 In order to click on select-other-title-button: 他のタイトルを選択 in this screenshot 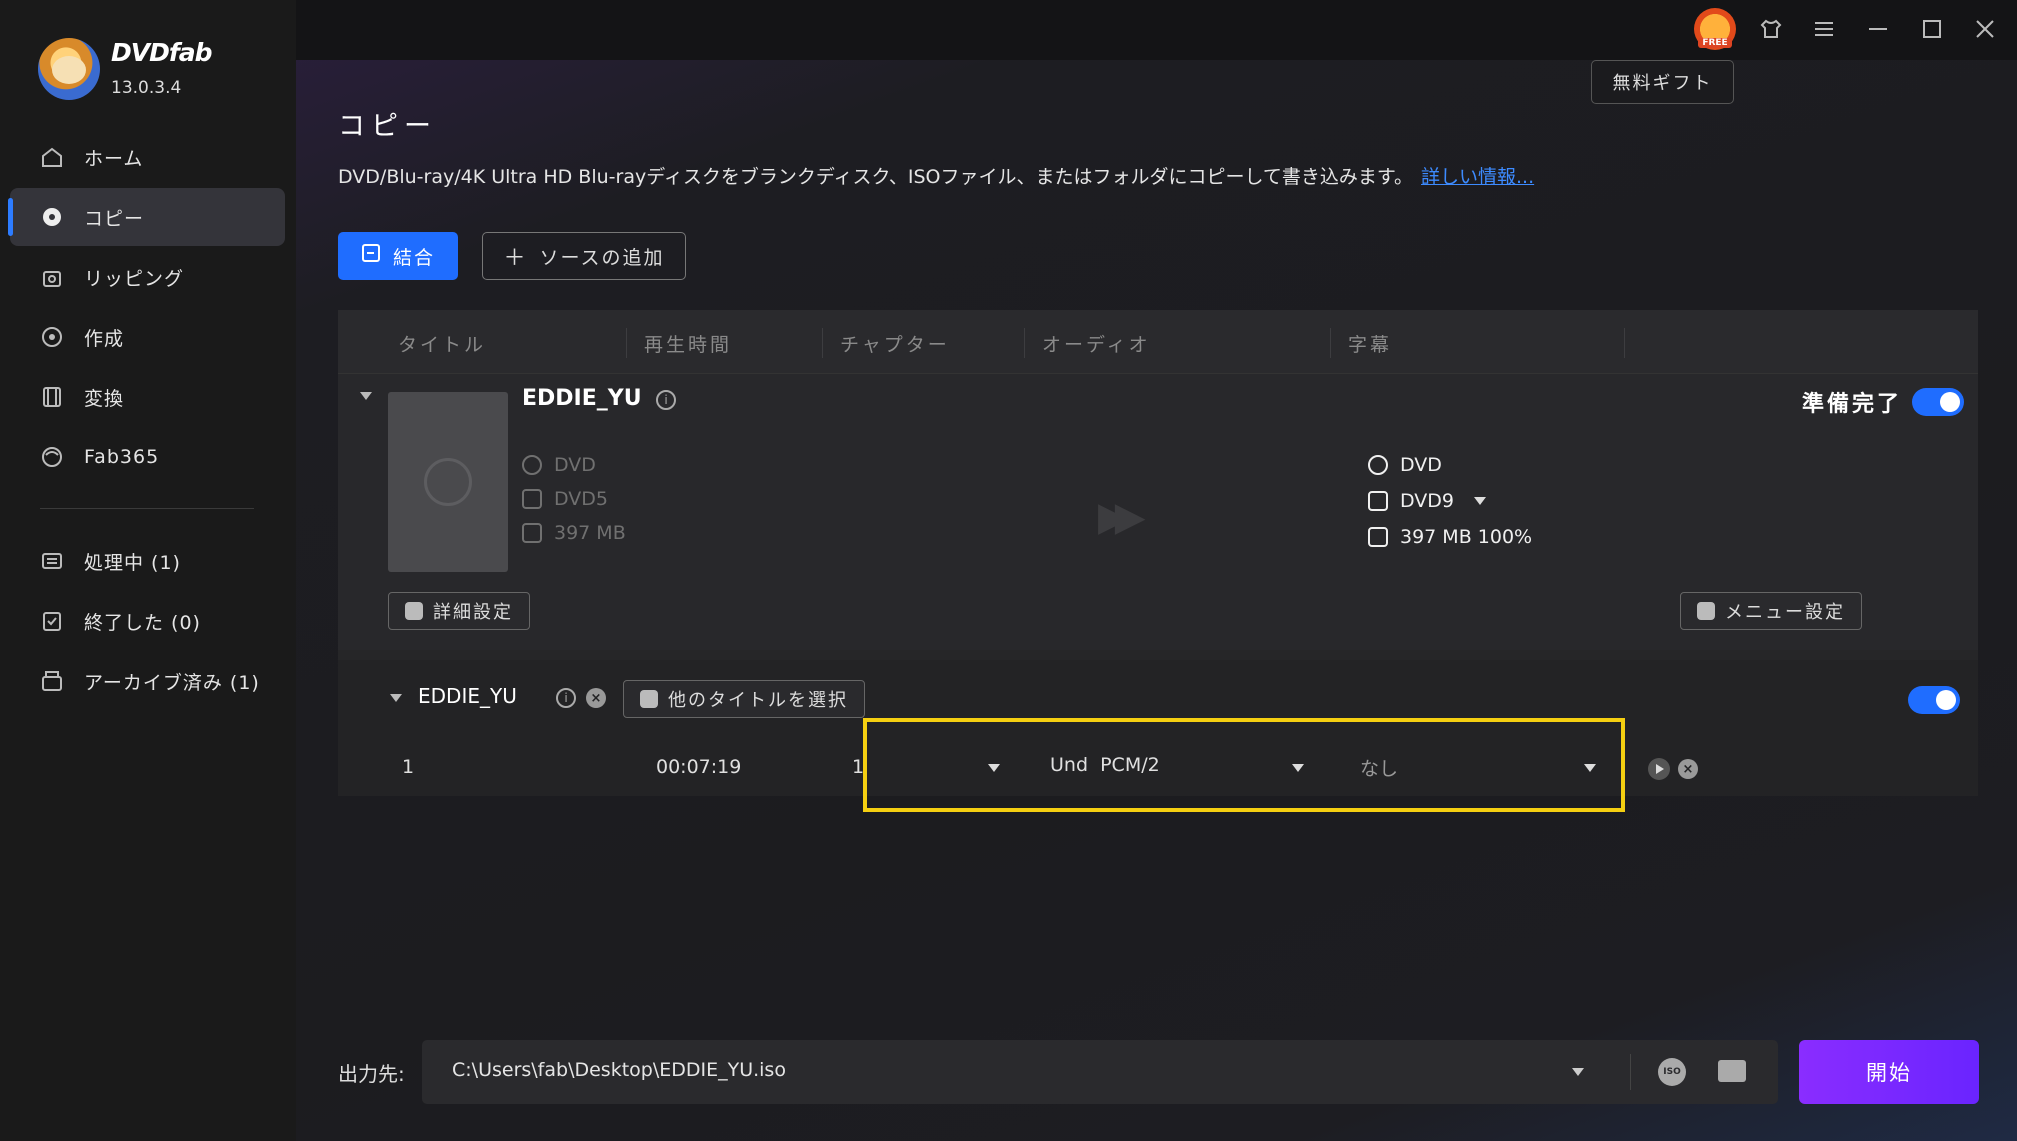, I will do `click(744, 699)`.